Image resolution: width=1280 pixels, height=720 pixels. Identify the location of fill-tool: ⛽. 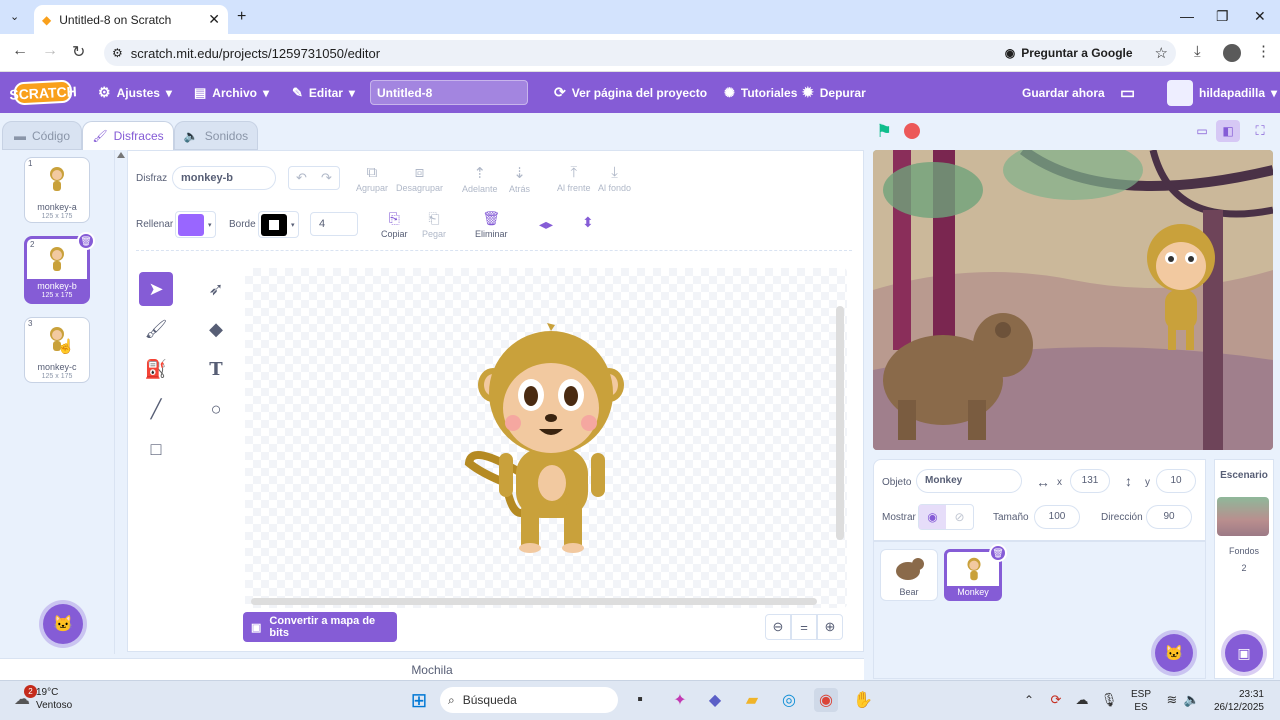
(156, 369).